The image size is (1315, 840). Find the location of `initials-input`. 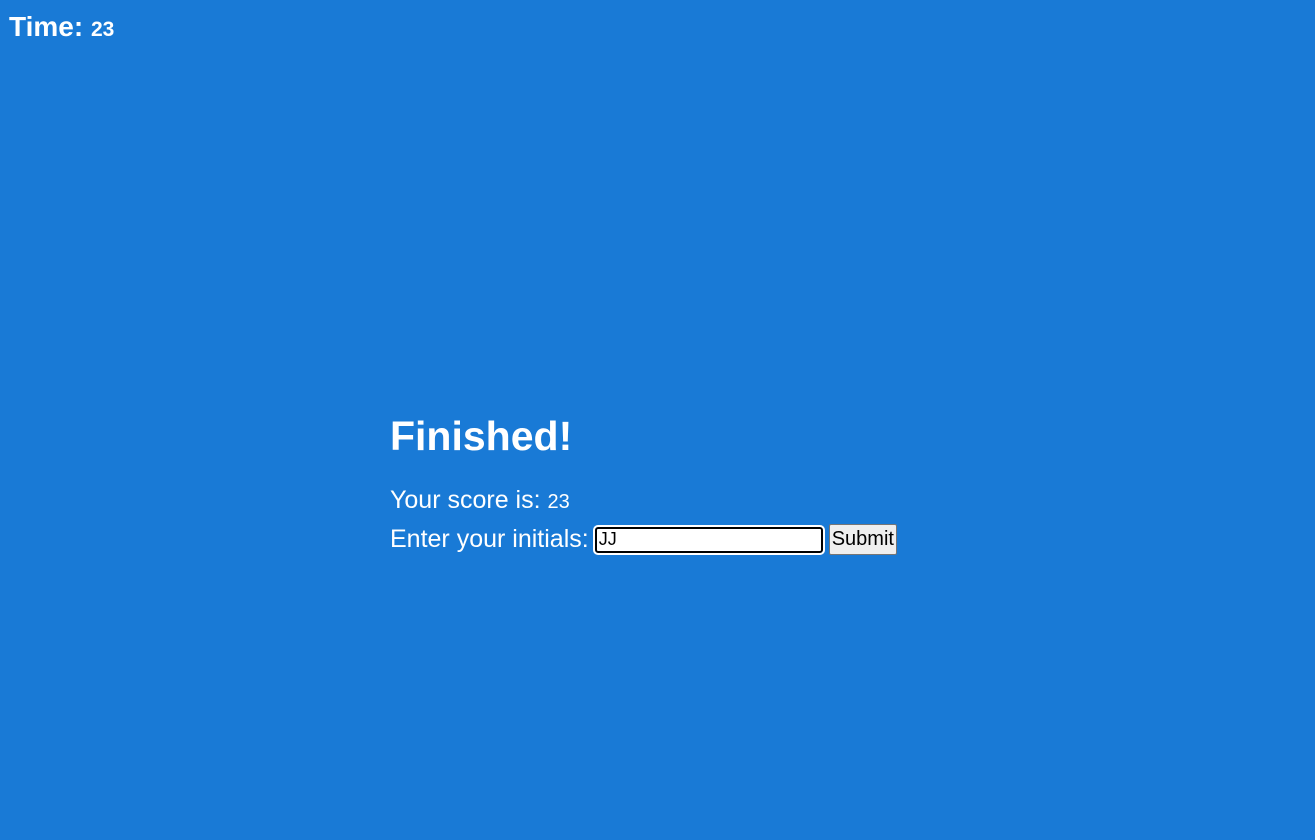

initials-input is located at coordinates (708, 539).